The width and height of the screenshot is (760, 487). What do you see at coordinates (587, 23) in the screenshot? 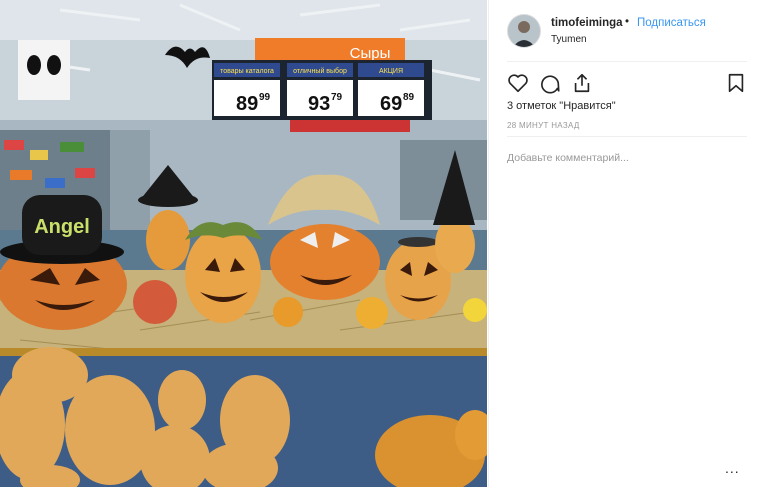
I see `username-link: timofeiminga` at bounding box center [587, 23].